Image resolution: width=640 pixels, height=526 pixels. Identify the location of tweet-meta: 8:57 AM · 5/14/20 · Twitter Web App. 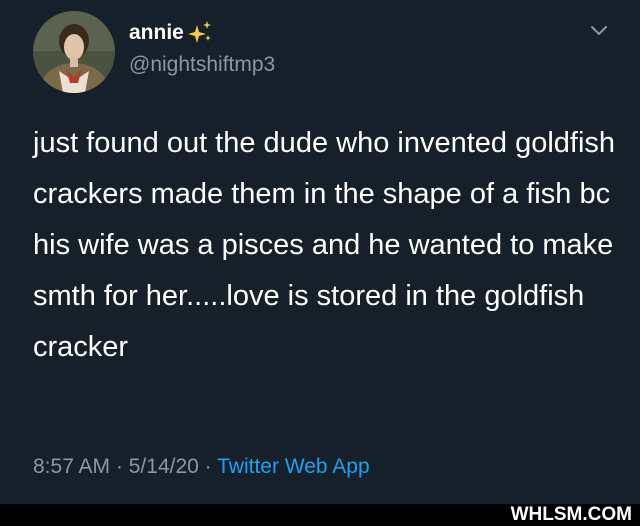
(201, 467).